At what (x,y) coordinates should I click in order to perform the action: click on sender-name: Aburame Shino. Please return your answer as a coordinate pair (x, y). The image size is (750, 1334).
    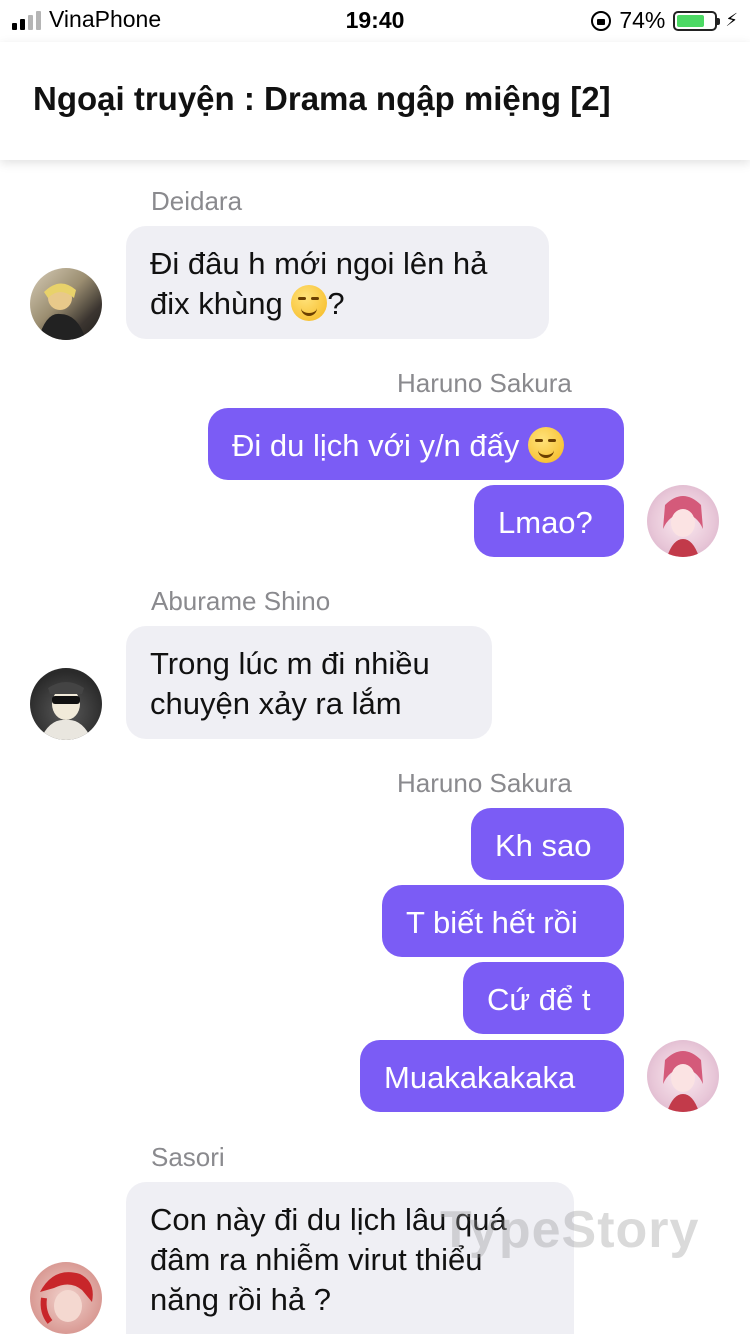
    Looking at the image, I should click on (241, 601).